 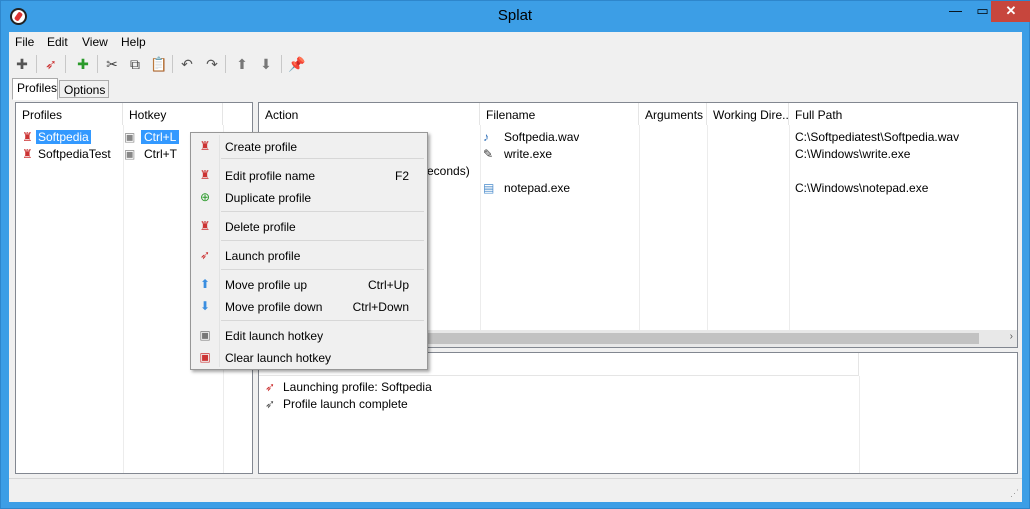 I want to click on launch-profile-icon: ➶, so click(x=51, y=64).